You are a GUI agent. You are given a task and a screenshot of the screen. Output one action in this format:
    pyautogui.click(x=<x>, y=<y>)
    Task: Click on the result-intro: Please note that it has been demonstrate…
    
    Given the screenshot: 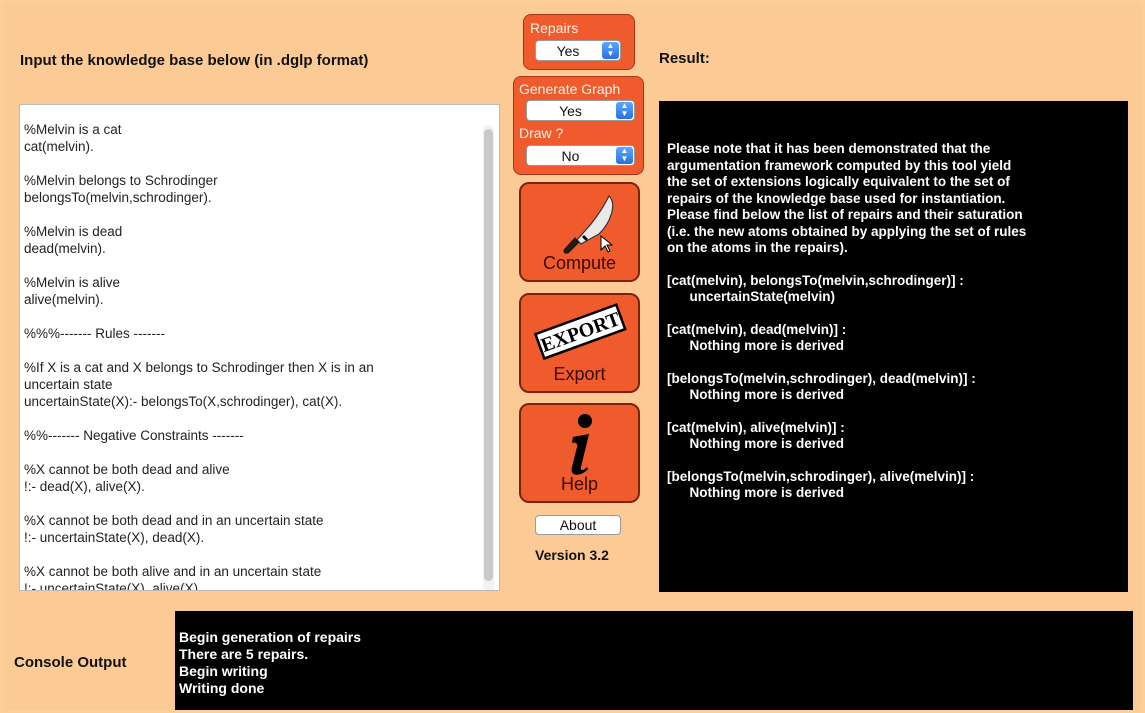 What is the action you would take?
    pyautogui.click(x=847, y=198)
    